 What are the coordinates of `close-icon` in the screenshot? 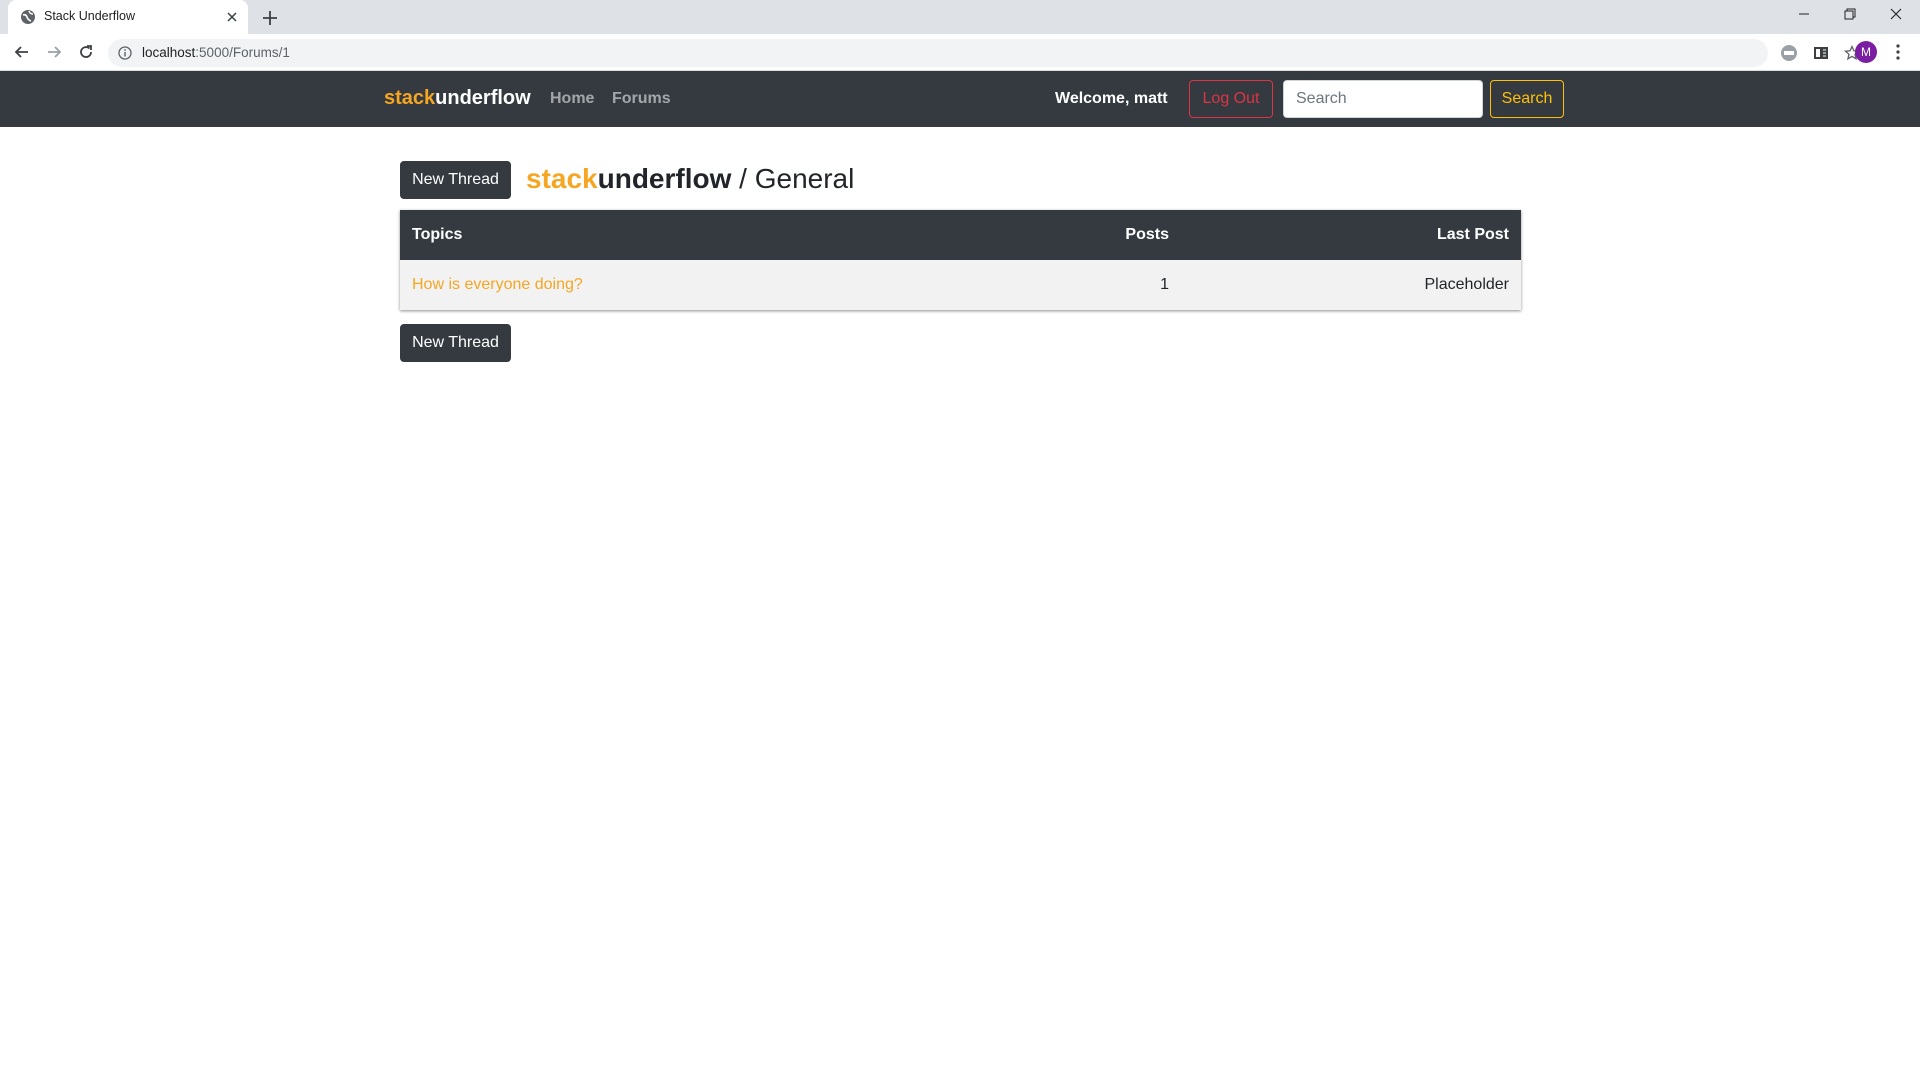 It's located at (232, 17).